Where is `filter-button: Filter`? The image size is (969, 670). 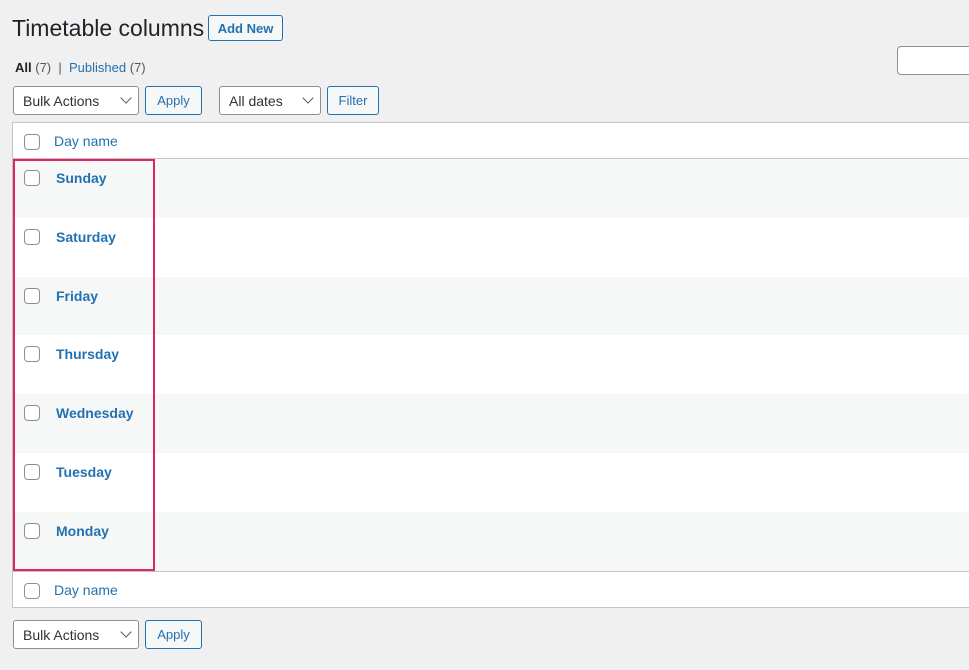 filter-button: Filter is located at coordinates (353, 100).